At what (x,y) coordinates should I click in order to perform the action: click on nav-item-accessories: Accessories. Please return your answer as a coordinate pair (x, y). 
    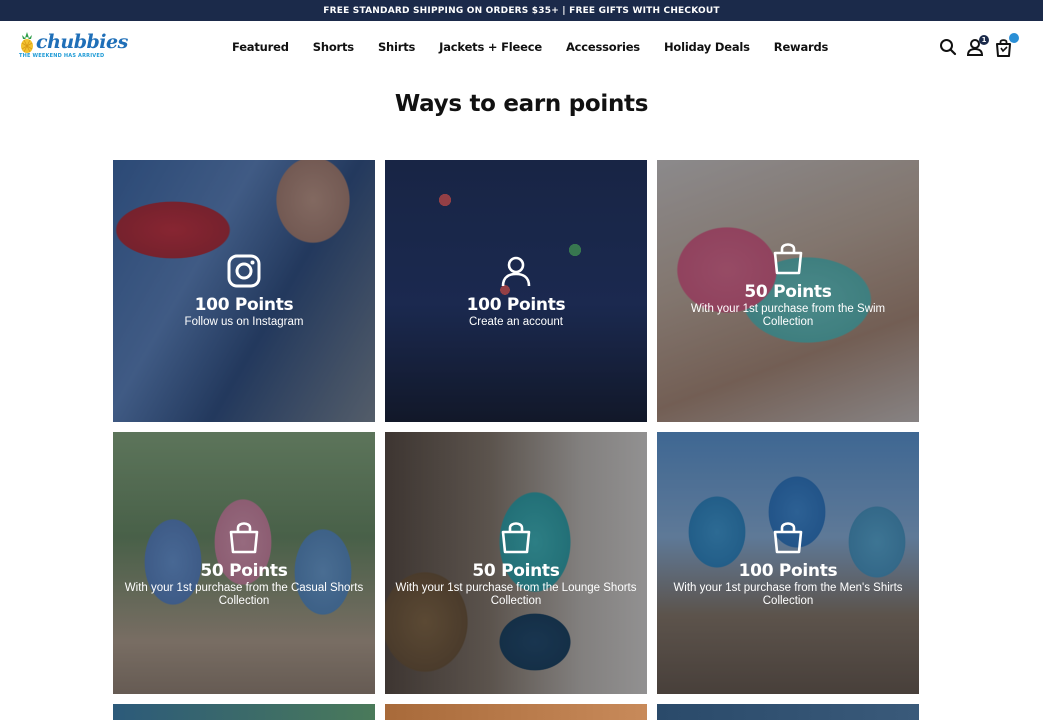
    Looking at the image, I should click on (603, 47).